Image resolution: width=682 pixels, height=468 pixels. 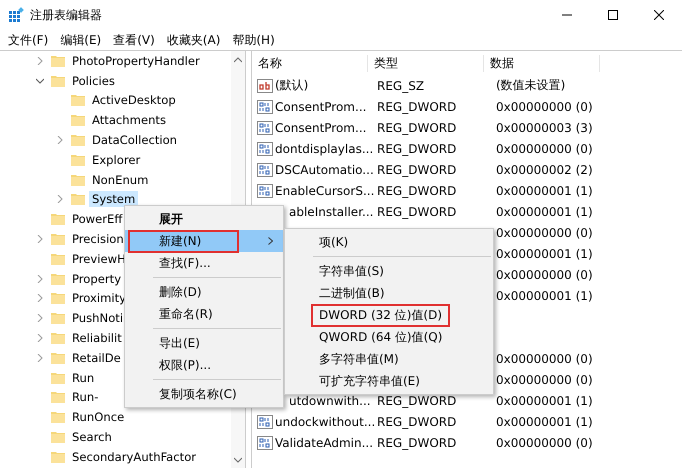 I want to click on value-data: (数值未设置), so click(x=531, y=85).